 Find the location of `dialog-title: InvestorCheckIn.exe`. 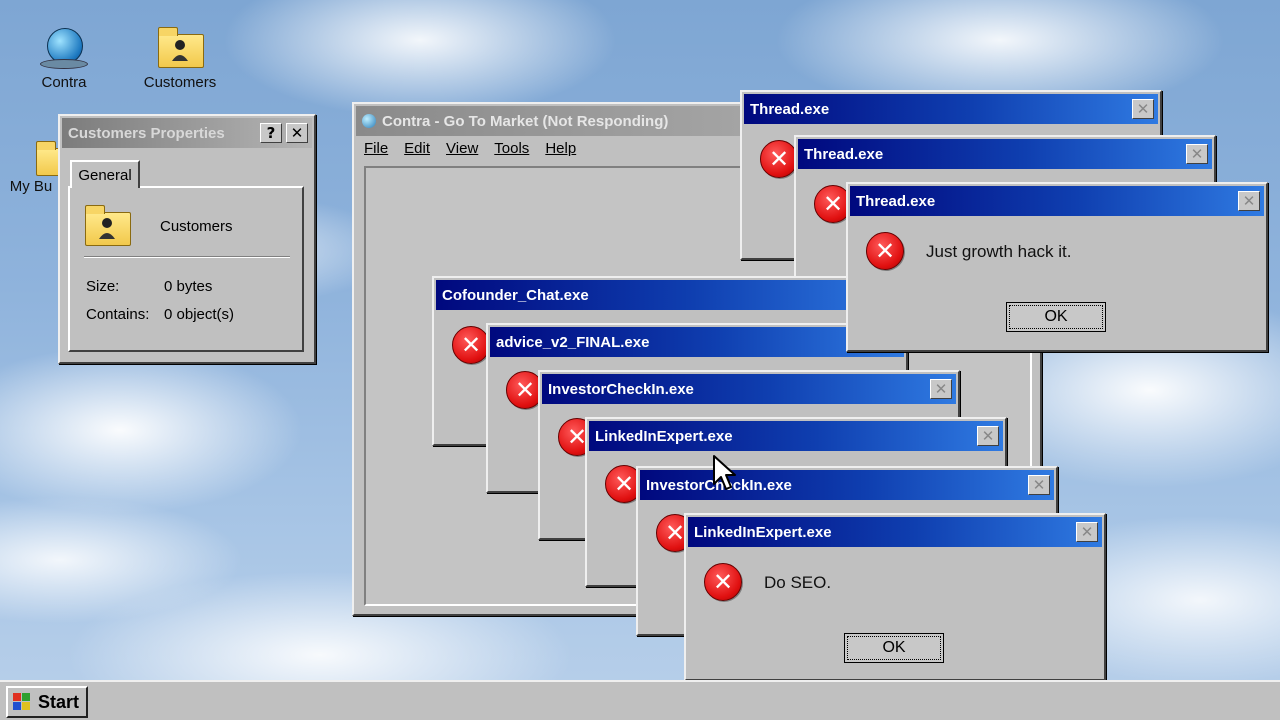

dialog-title: InvestorCheckIn.exe is located at coordinates (621, 389).